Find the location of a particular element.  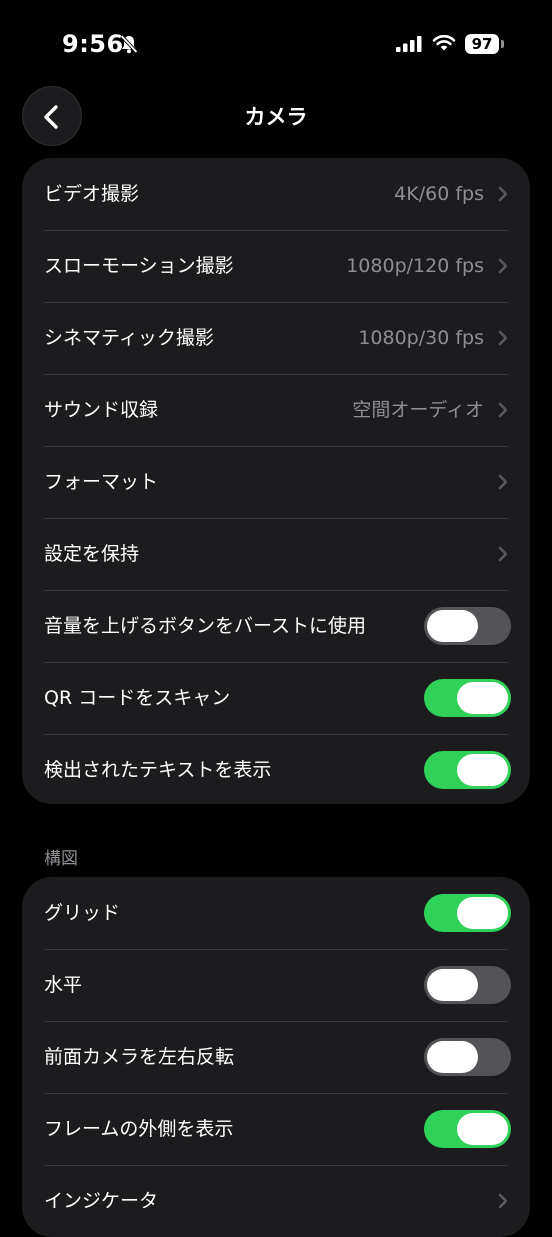

row-label: フレームの外側を表示 is located at coordinates (139, 1129).